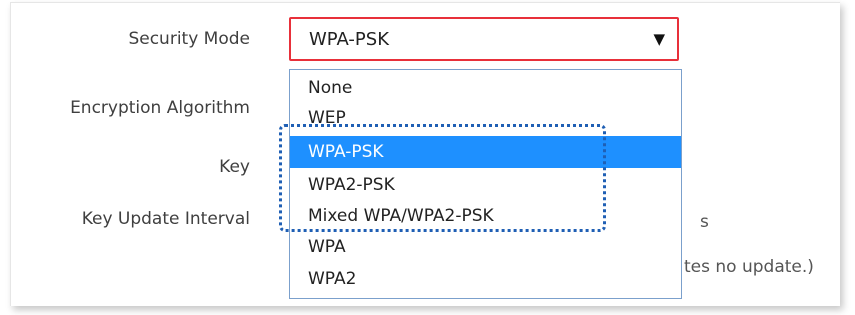  I want to click on option-wep: WEP, so click(485, 118).